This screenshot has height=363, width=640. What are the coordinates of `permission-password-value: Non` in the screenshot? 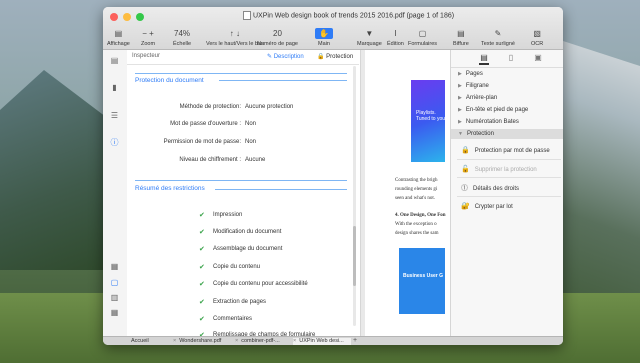 It's located at (251, 142).